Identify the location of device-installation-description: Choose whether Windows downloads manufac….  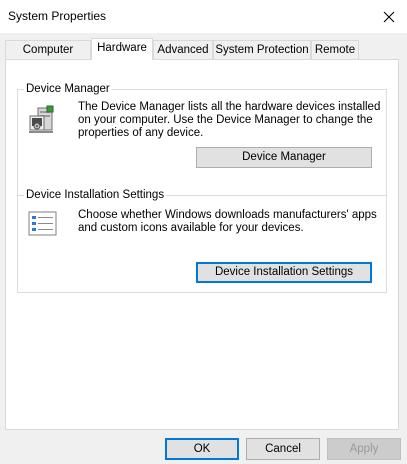
(230, 222).